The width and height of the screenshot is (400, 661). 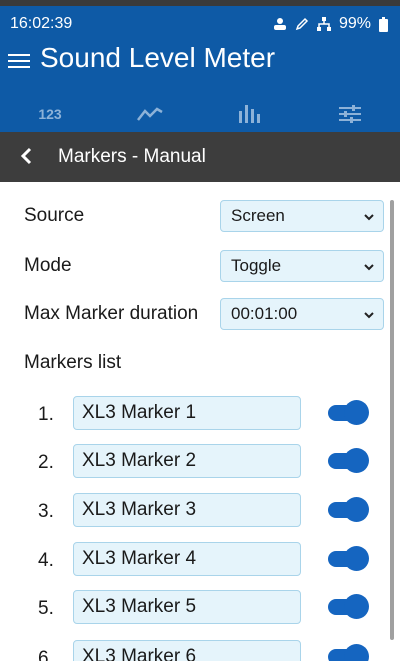 I want to click on marker-name-field: XL3 Marker 6, so click(x=187, y=650).